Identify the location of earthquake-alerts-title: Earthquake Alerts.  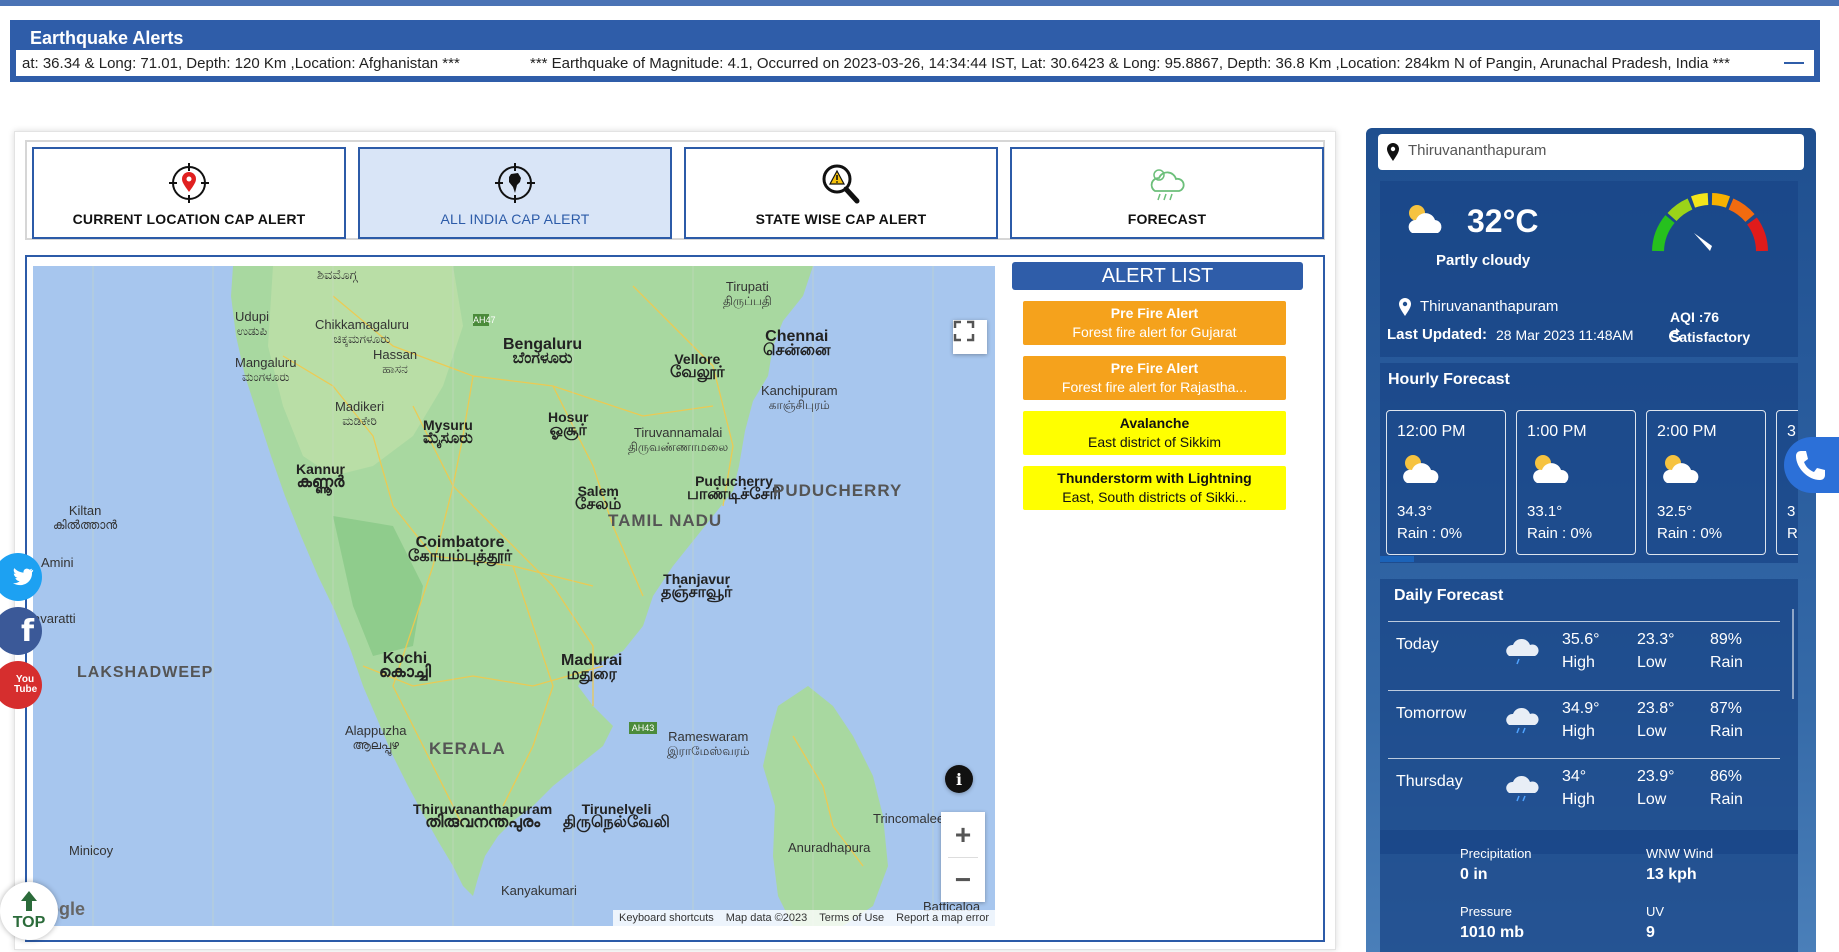
(107, 38).